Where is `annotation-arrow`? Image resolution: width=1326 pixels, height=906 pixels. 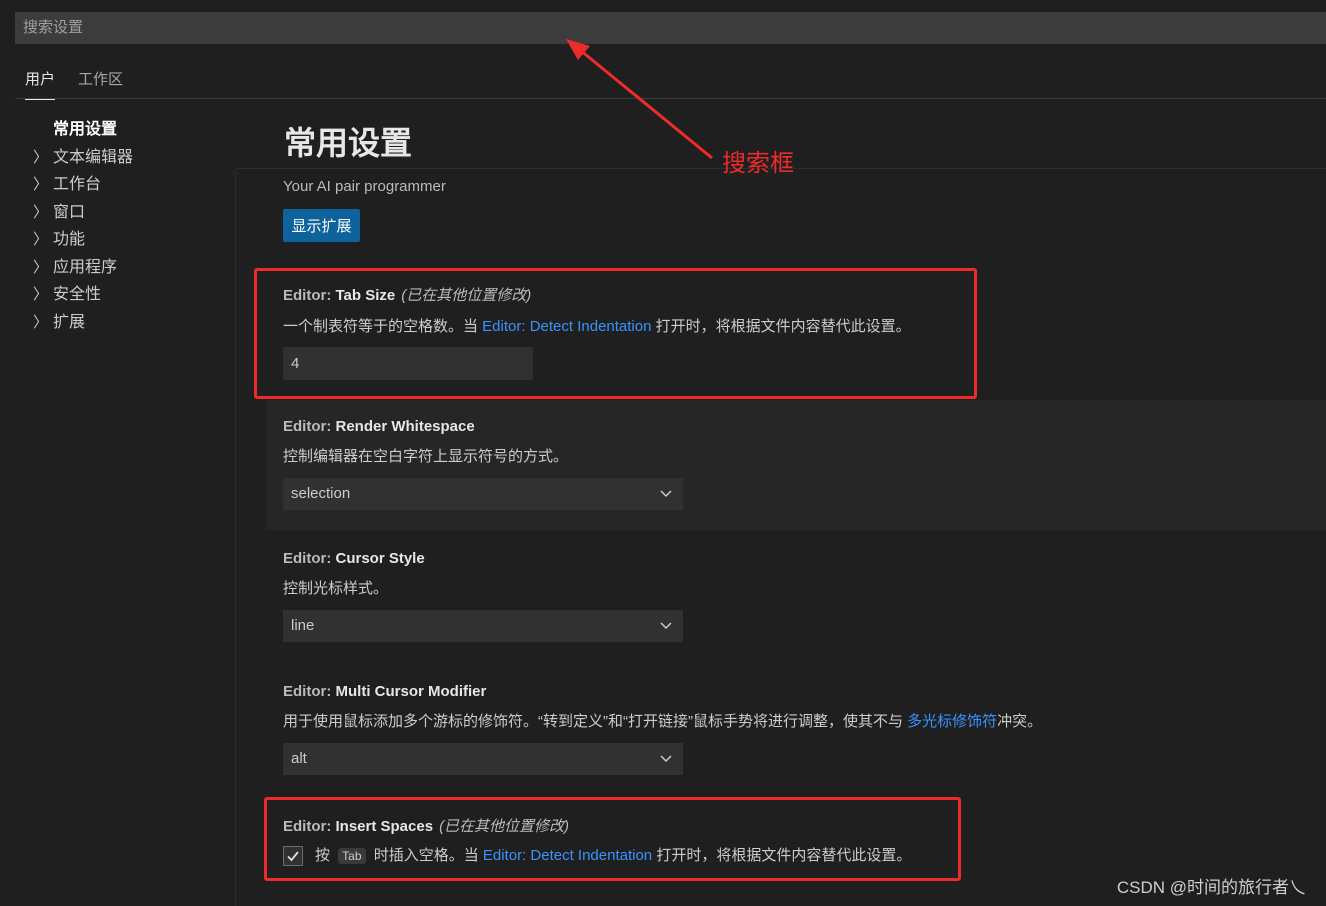 annotation-arrow is located at coordinates (639, 99).